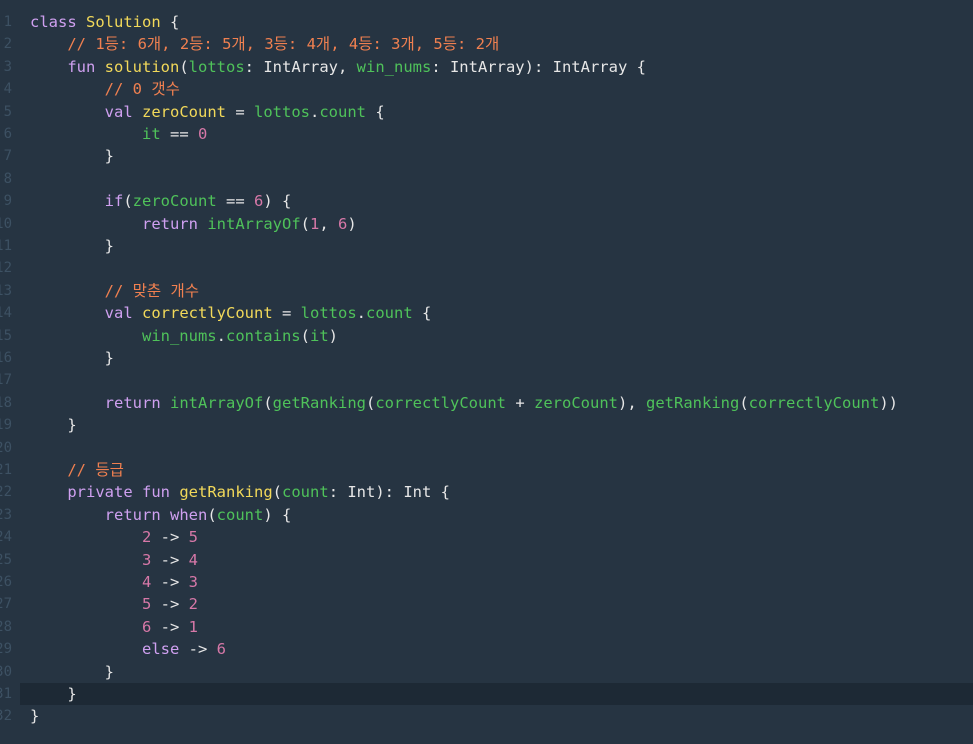 Image resolution: width=973 pixels, height=744 pixels. Describe the element at coordinates (486, 537) in the screenshot. I see `code-line: 24 2 -> 5` at that location.